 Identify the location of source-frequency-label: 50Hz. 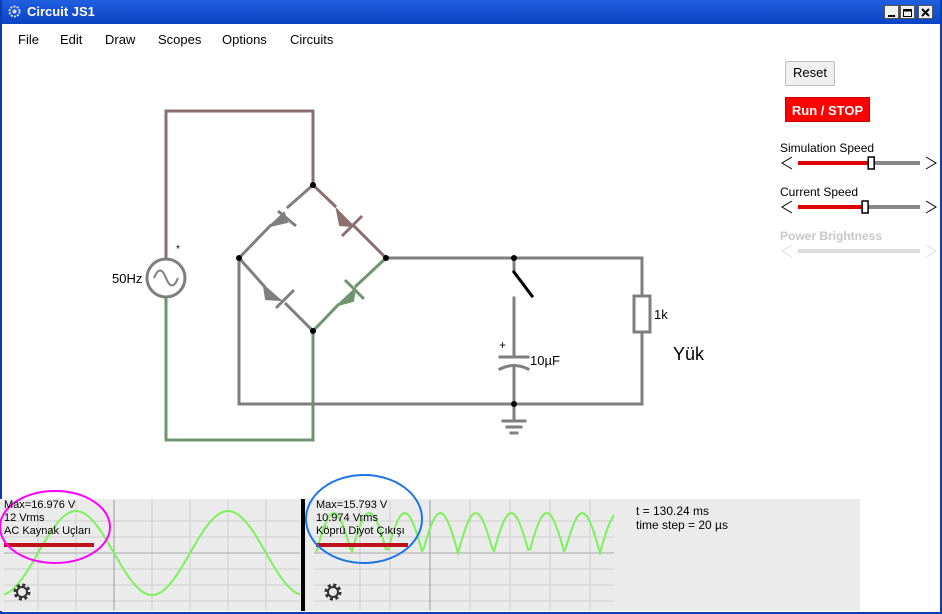
(127, 278).